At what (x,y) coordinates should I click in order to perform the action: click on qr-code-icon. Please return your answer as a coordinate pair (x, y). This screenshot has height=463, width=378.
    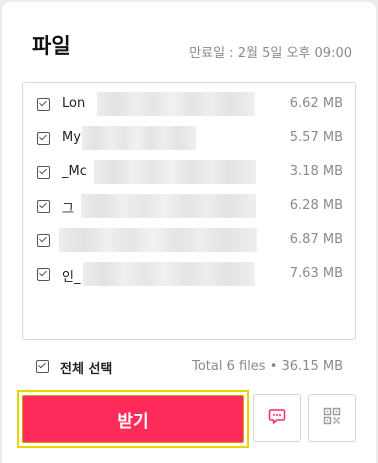
    Looking at the image, I should click on (332, 418).